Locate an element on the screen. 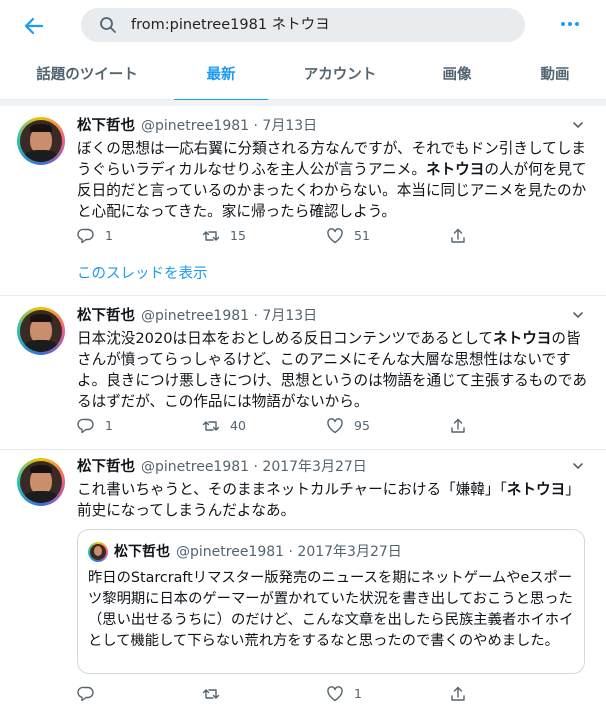 Image resolution: width=606 pixels, height=720 pixels. tab-label: アカウント is located at coordinates (340, 75).